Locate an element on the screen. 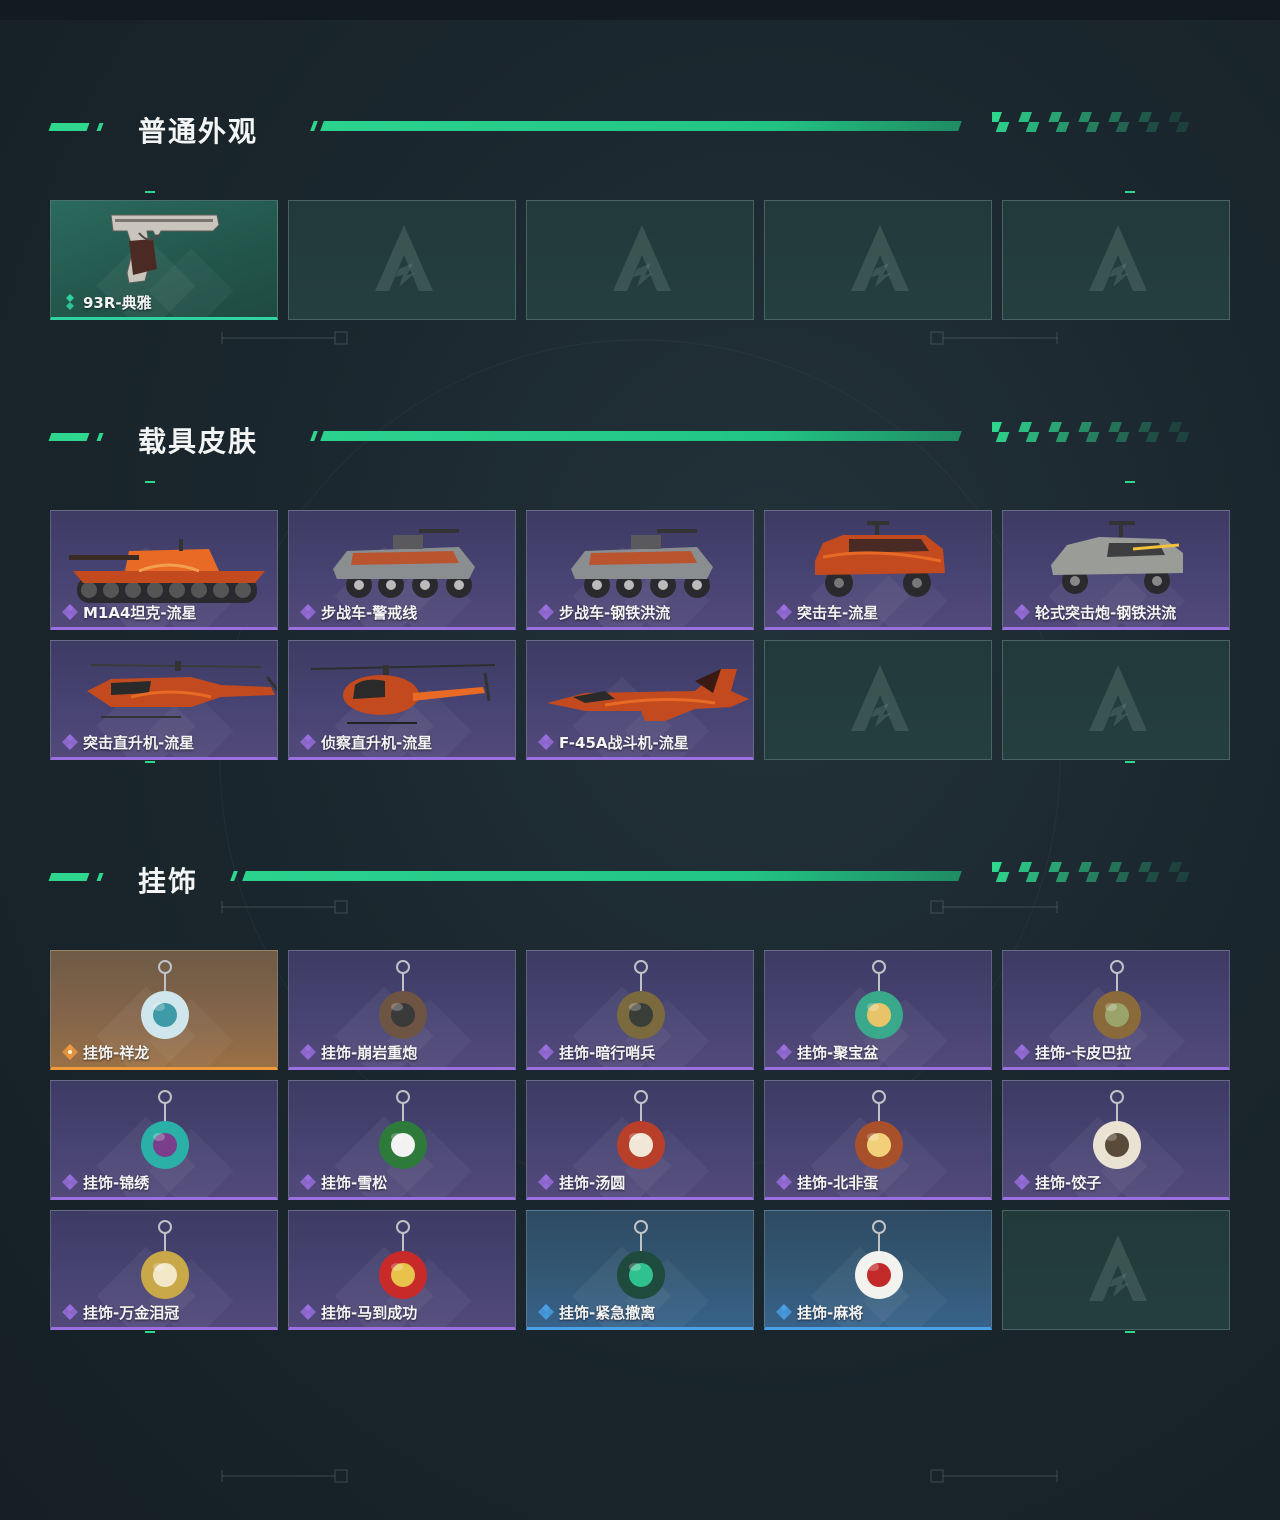 Image resolution: width=1280 pixels, height=1520 pixels. charm-card: 挂饰-暗行哨兵 is located at coordinates (640, 1010).